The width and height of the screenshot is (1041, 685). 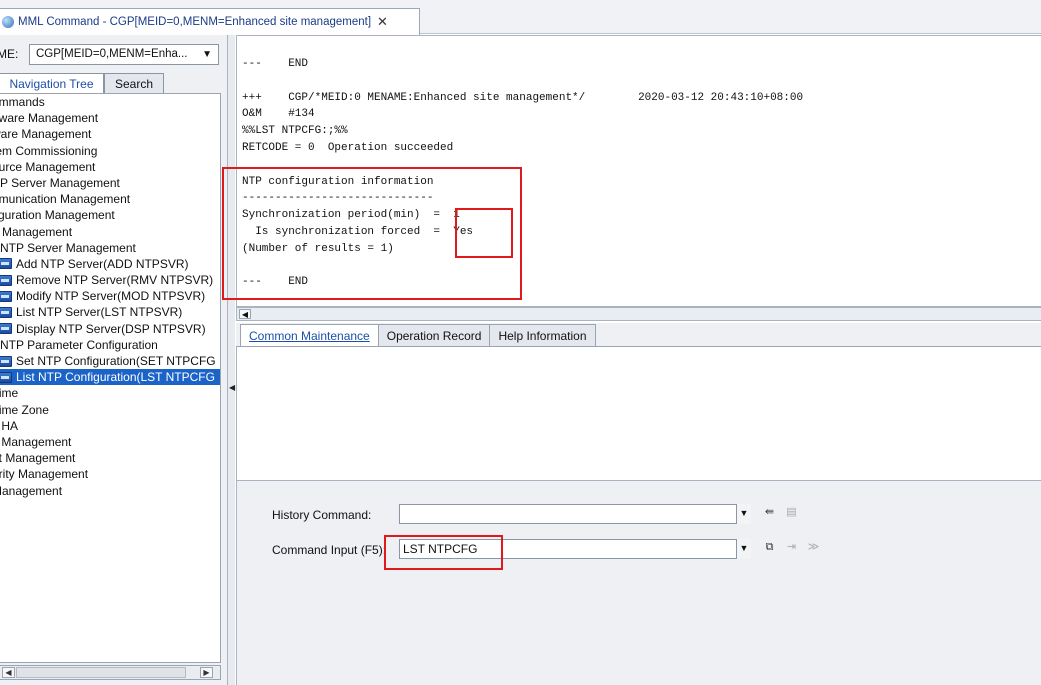 What do you see at coordinates (49, 150) in the screenshot?
I see `tree-item-label: tem Commissioning` at bounding box center [49, 150].